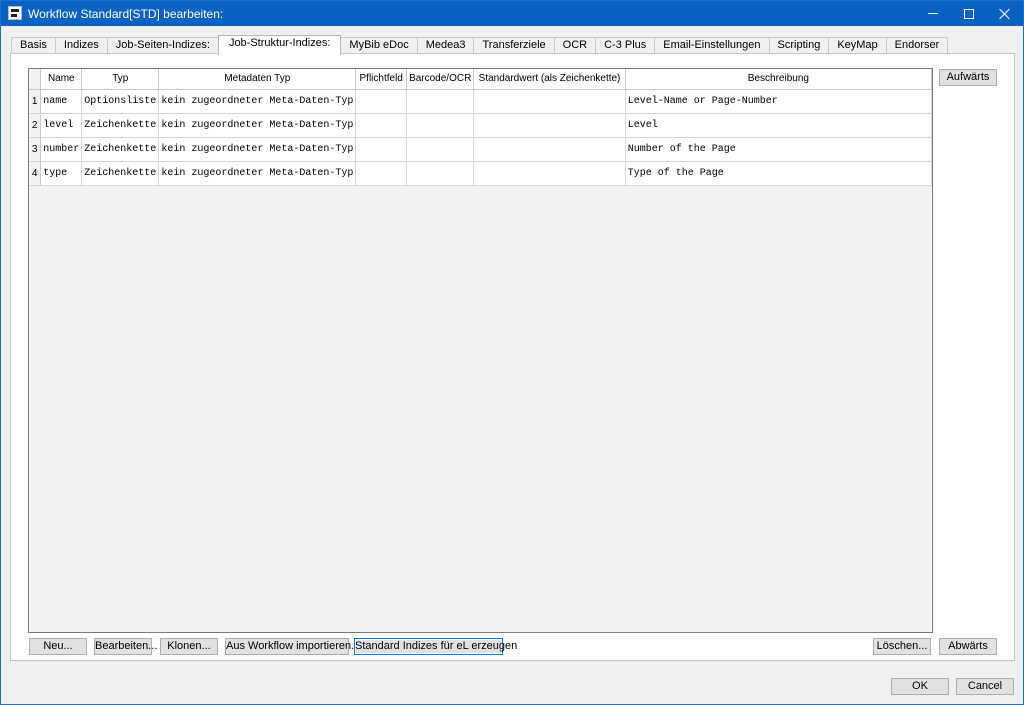 This screenshot has height=705, width=1024. What do you see at coordinates (933, 13) in the screenshot?
I see `minimize-icon` at bounding box center [933, 13].